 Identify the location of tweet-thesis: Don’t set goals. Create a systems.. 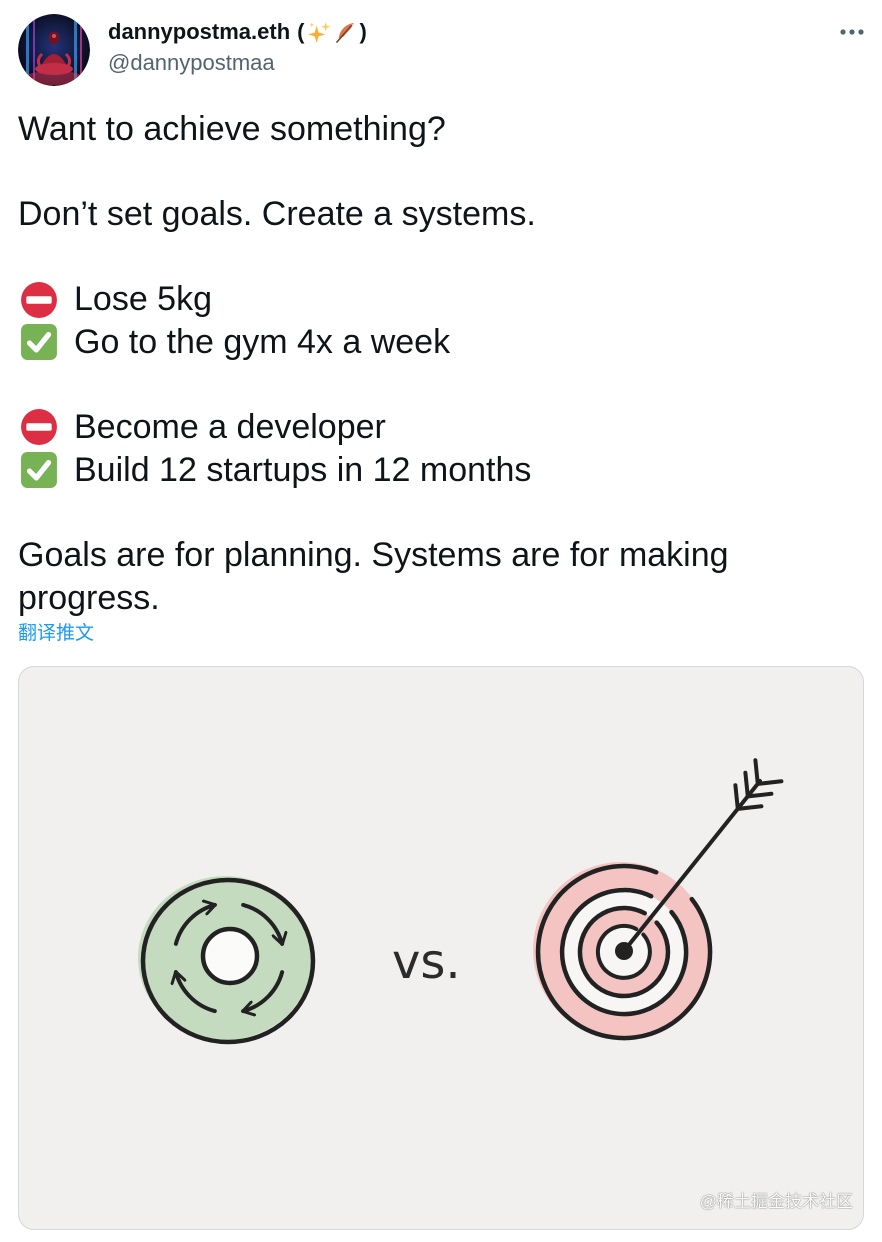
(277, 214).